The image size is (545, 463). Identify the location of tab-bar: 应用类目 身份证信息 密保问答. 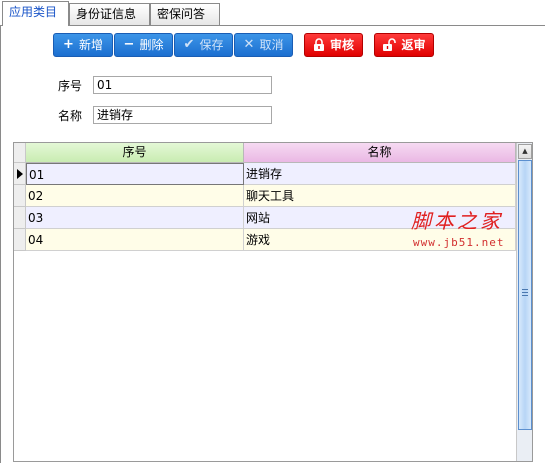
(272, 13).